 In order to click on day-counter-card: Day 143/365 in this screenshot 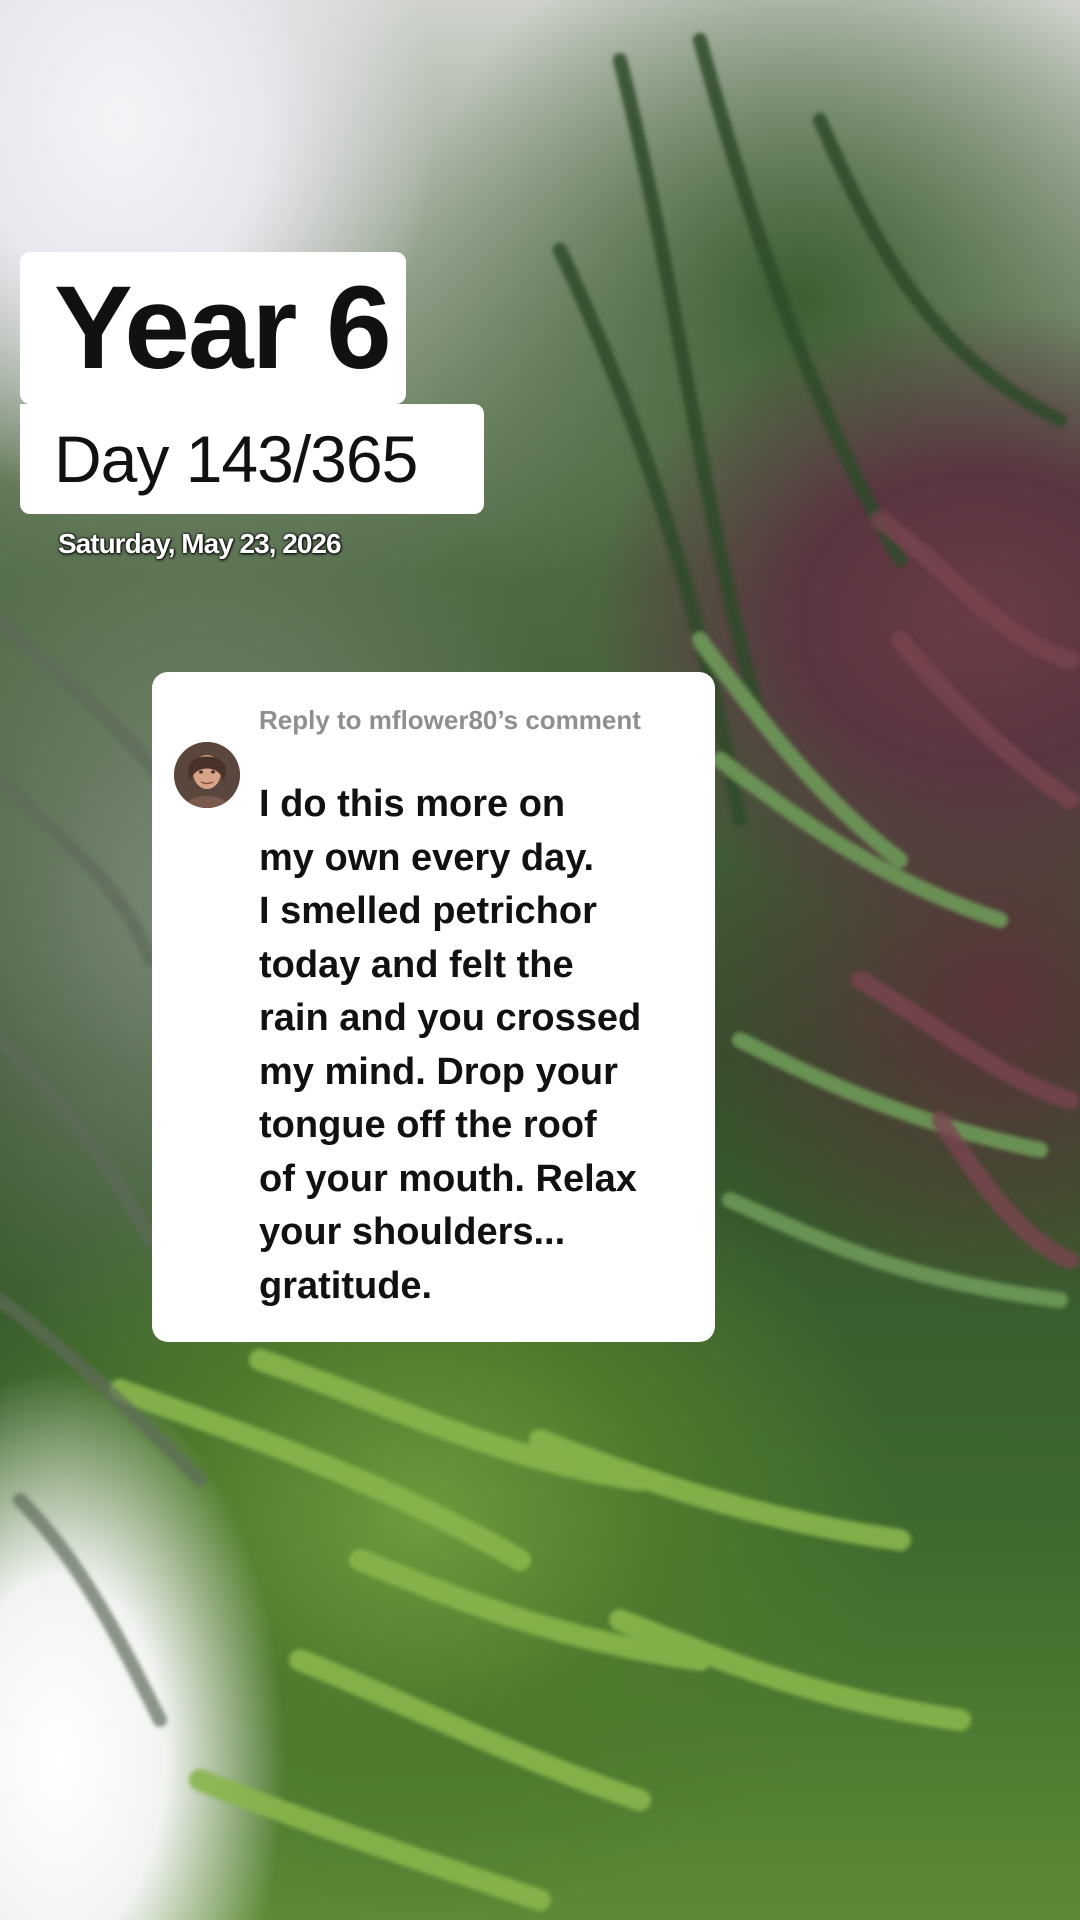, I will do `click(252, 459)`.